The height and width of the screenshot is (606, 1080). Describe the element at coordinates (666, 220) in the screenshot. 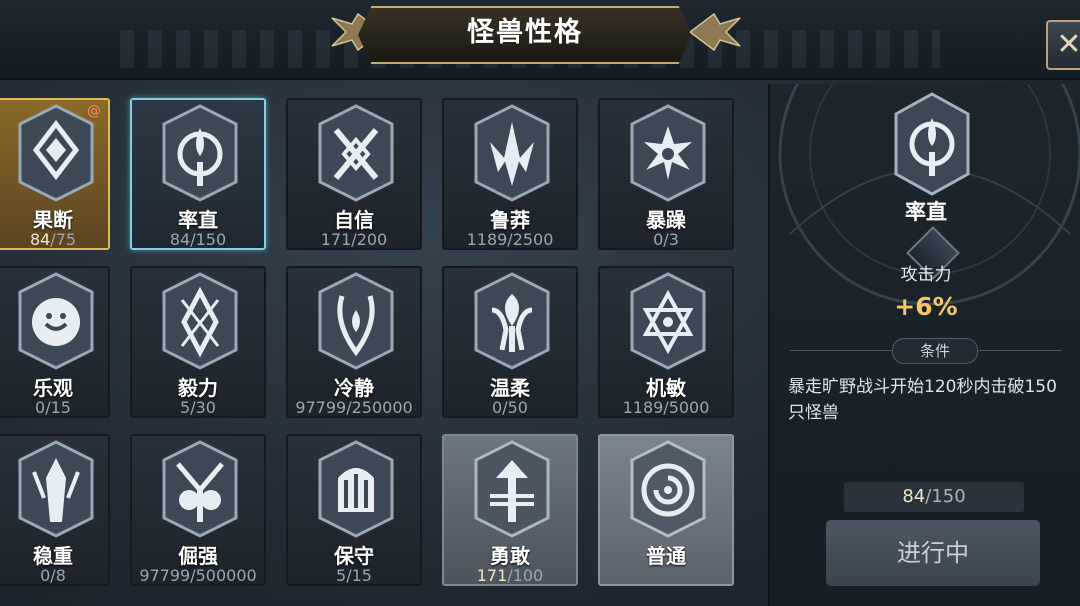

I see `trait-name: 暴躁` at that location.